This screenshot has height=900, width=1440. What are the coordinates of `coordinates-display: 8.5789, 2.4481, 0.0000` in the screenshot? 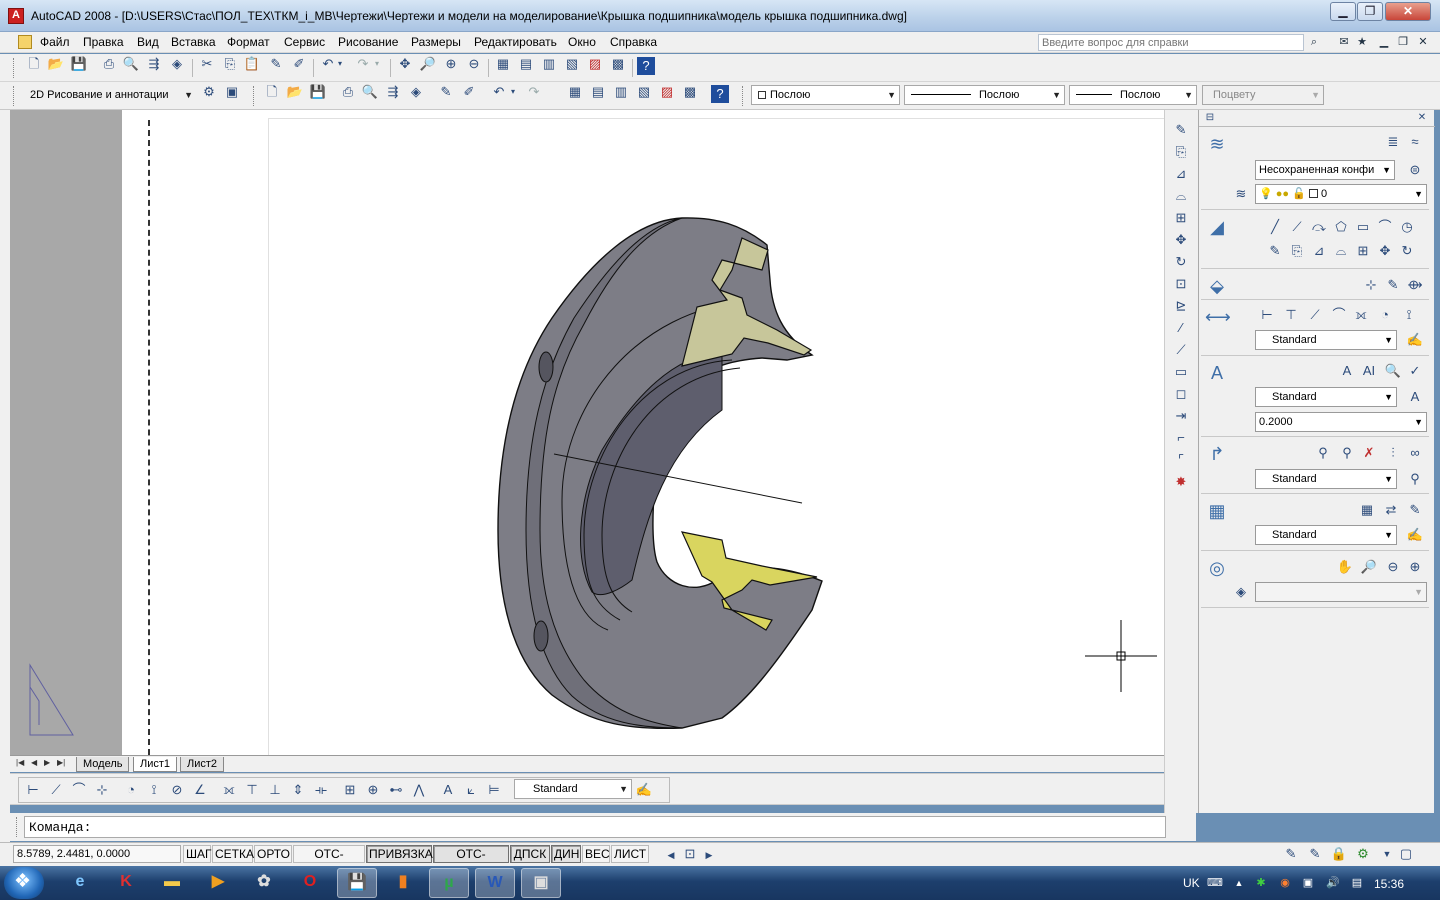 It's located at (97, 854).